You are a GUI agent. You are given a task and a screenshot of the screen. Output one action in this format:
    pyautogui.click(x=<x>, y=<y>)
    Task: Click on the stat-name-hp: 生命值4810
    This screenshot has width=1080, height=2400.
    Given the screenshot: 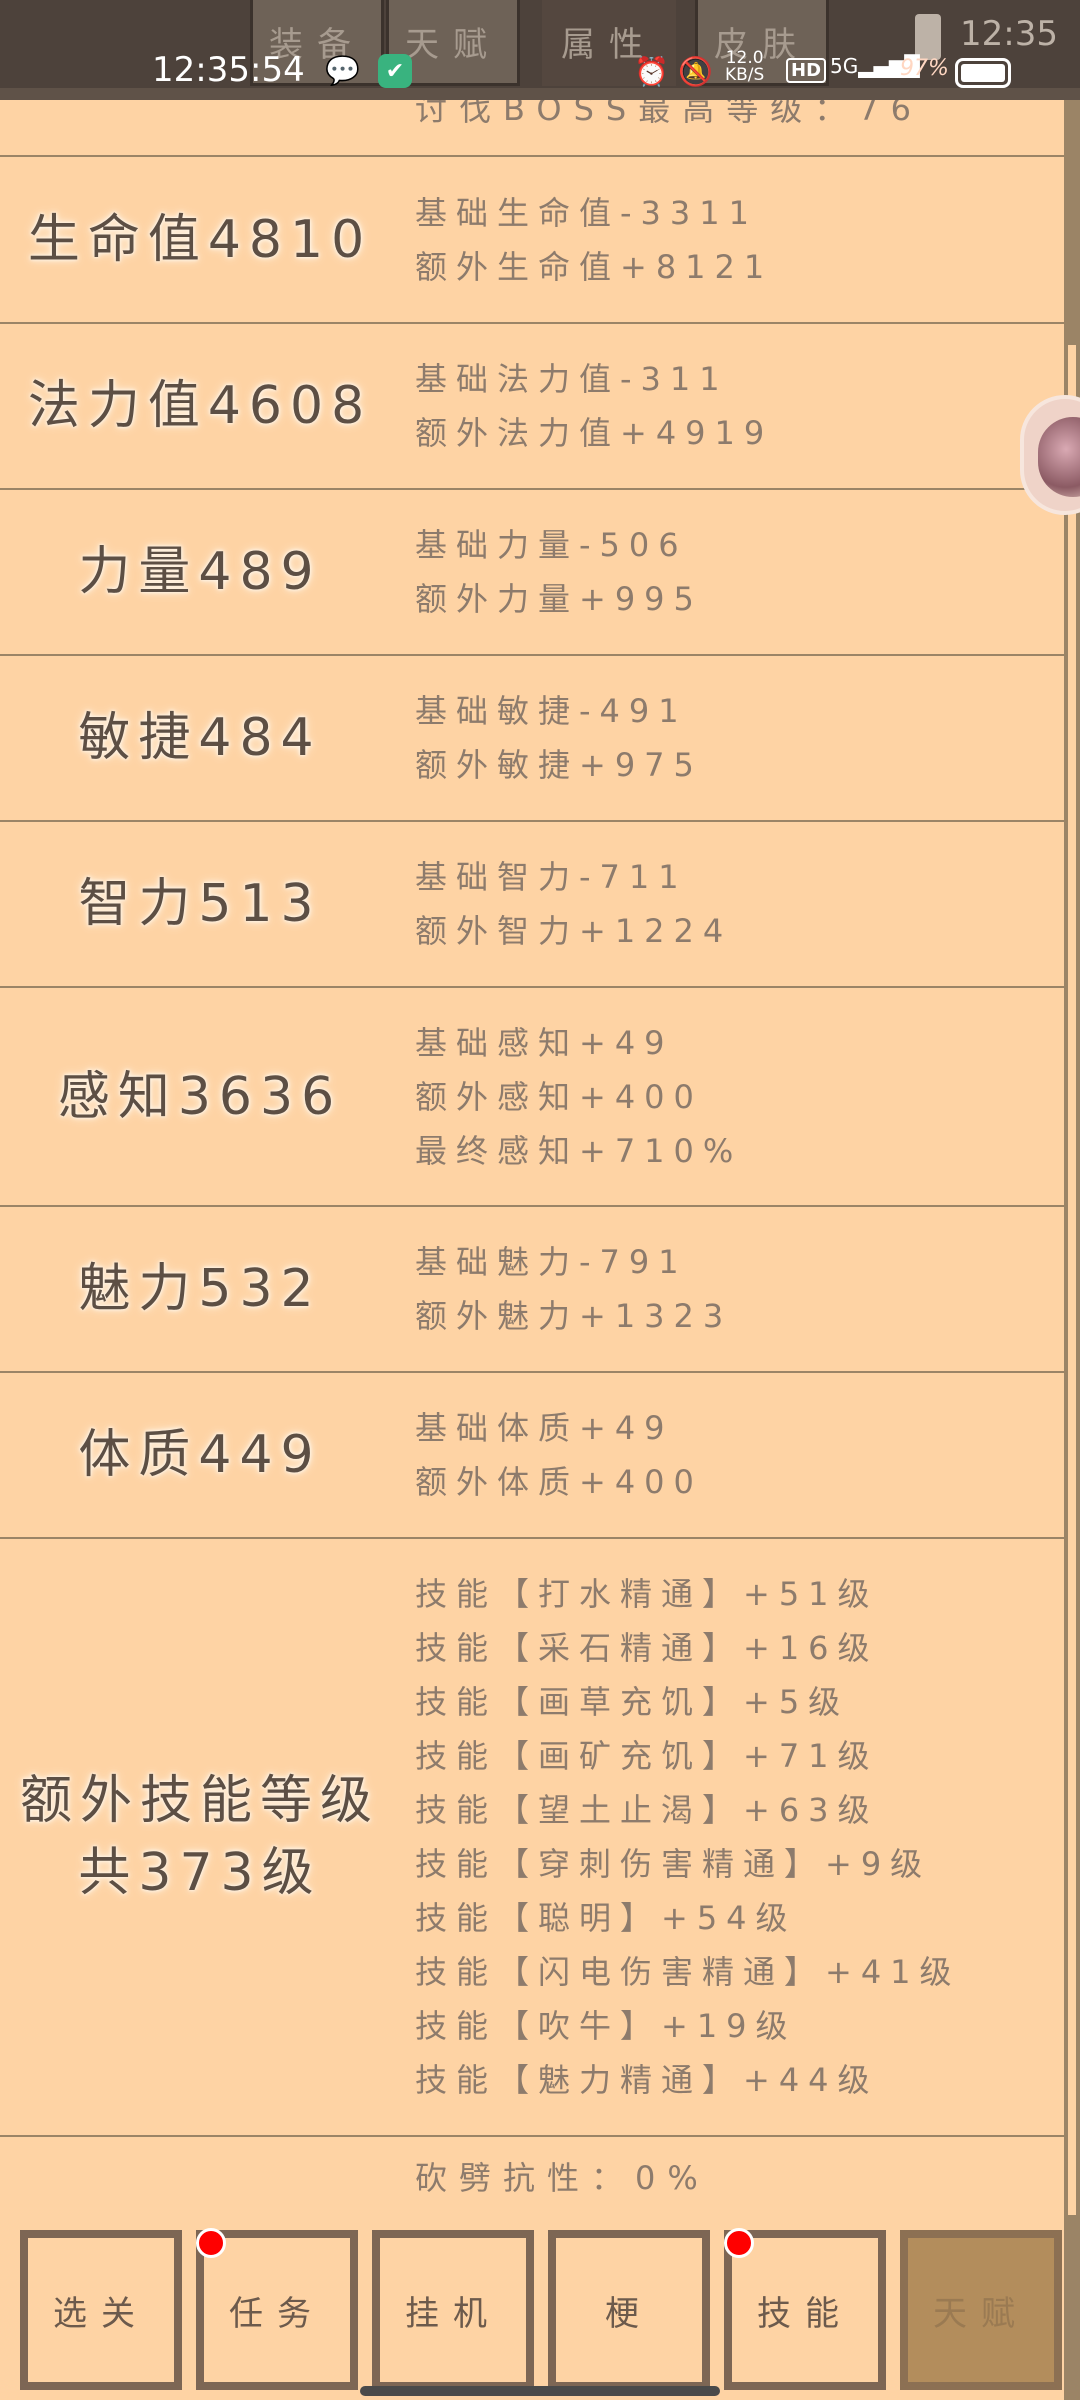 What is the action you would take?
    pyautogui.click(x=200, y=239)
    